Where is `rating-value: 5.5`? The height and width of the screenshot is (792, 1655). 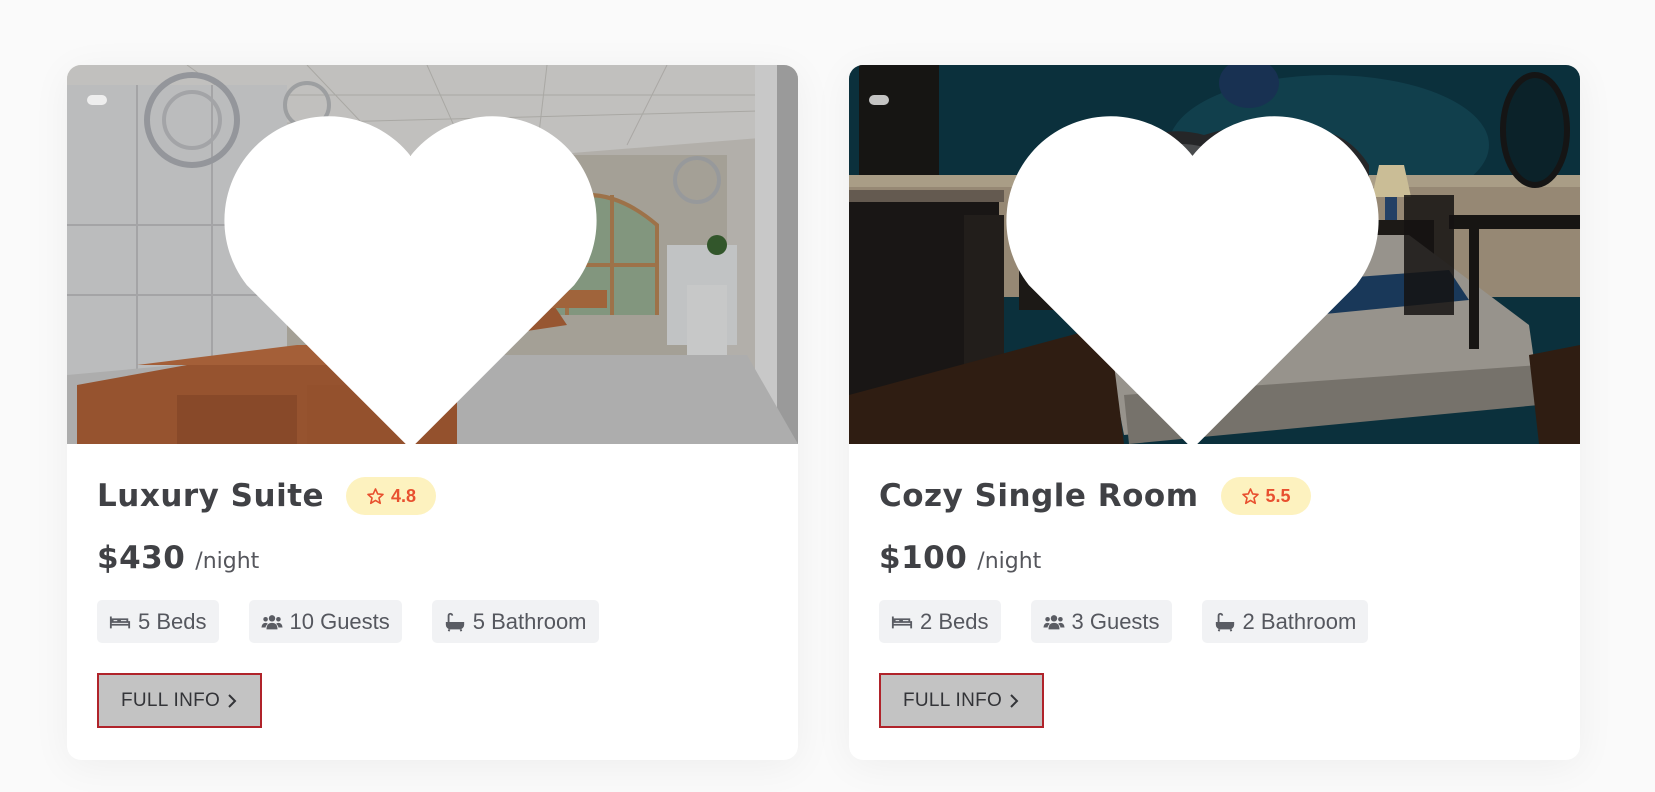
rating-value: 5.5 is located at coordinates (1278, 495).